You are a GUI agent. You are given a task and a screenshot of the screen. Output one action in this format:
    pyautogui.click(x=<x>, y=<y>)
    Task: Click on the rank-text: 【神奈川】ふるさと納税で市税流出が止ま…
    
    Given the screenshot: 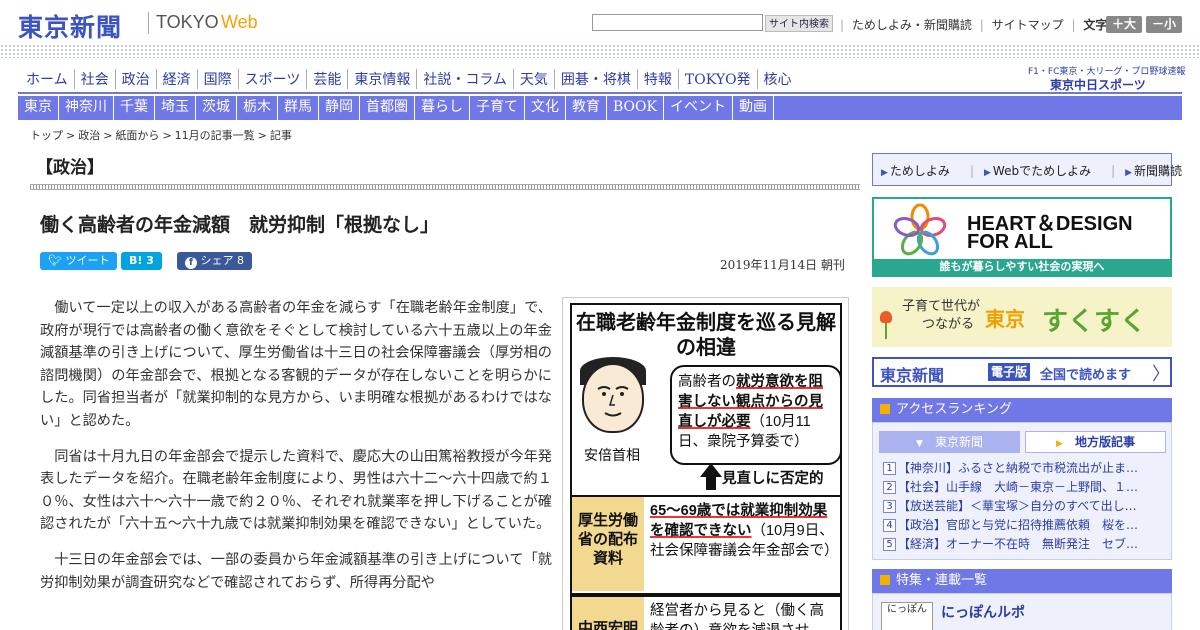 What is the action you would take?
    pyautogui.click(x=1018, y=468)
    